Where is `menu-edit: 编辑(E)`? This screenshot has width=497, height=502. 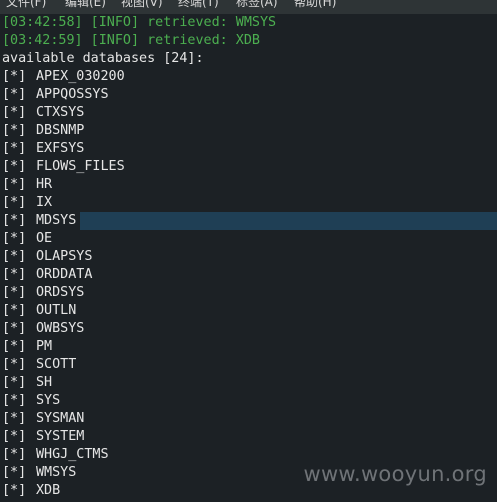
menu-edit: 编辑(E) is located at coordinates (85, 5).